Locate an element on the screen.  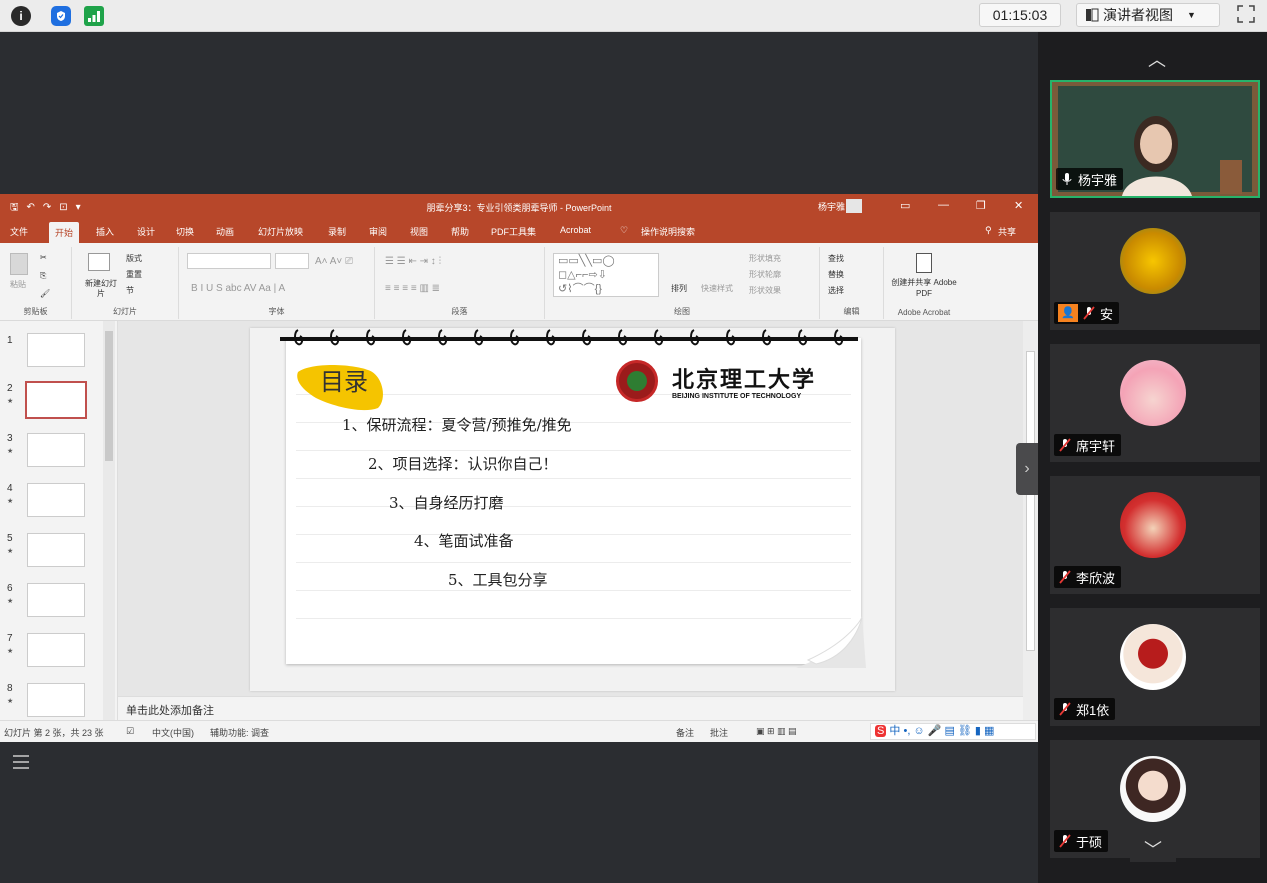
tab-animations: 动画 is located at coordinates (225, 231).